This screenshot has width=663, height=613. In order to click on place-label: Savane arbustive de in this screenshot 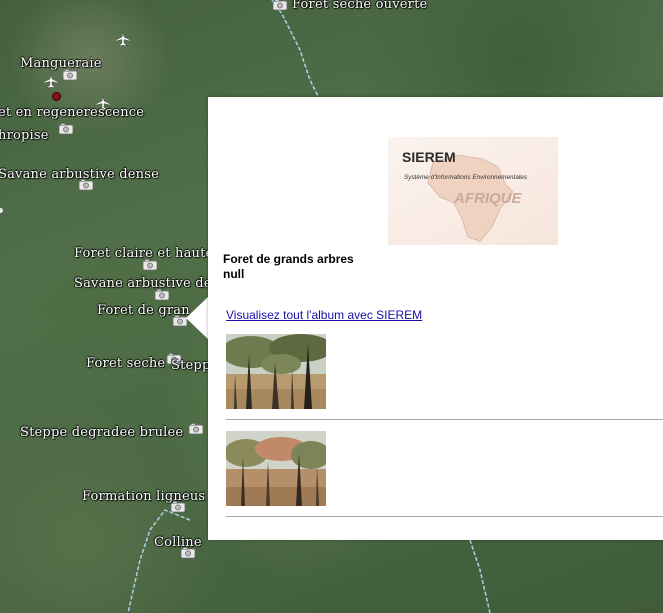, I will do `click(143, 283)`.